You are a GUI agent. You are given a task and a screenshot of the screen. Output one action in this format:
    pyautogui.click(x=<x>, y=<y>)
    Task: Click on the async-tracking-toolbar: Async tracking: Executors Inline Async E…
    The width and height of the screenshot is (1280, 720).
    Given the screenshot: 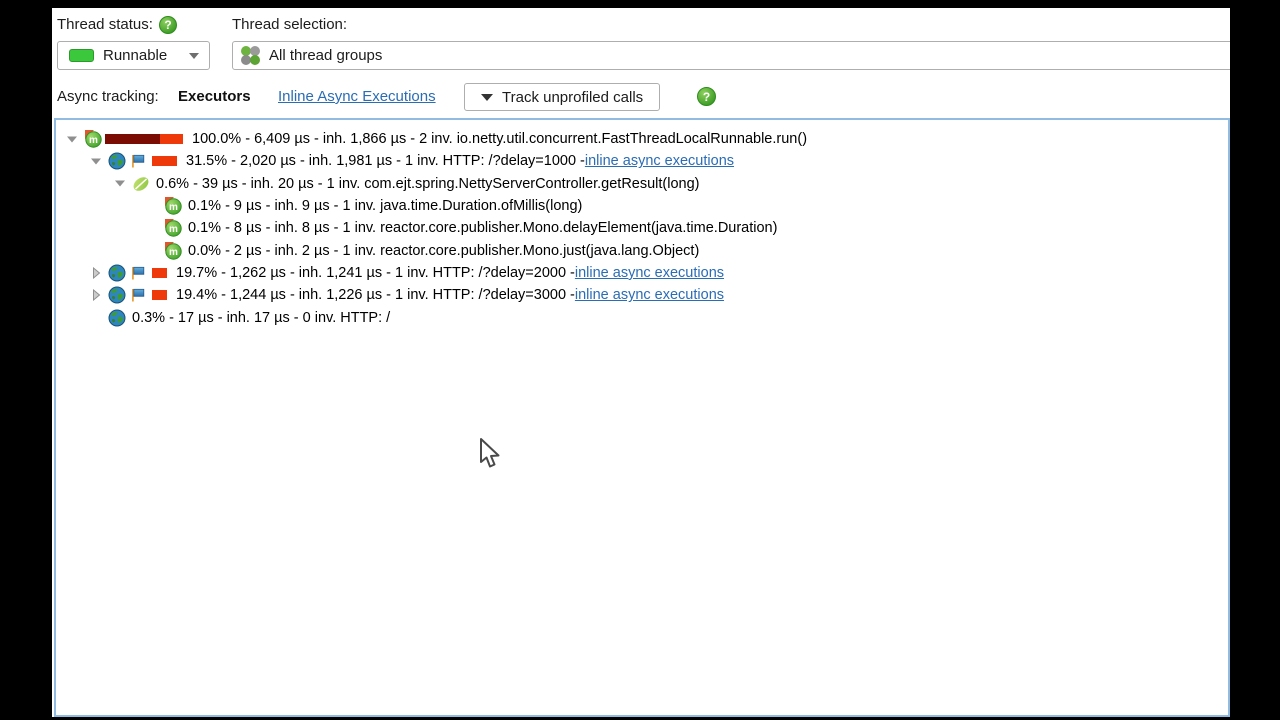 What is the action you would take?
    pyautogui.click(x=607, y=97)
    